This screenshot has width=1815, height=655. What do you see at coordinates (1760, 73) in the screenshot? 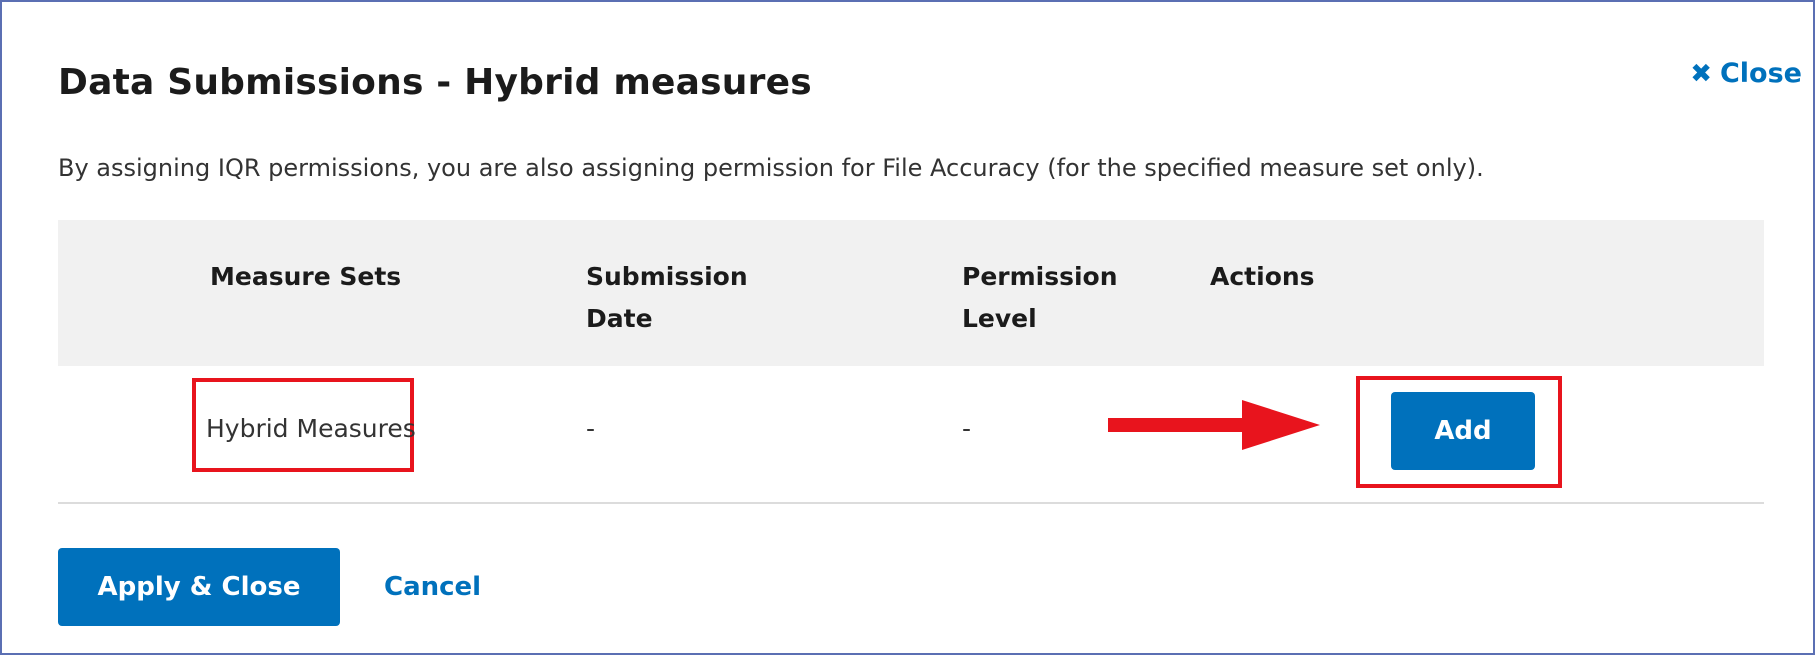
I see `close-label: Close` at bounding box center [1760, 73].